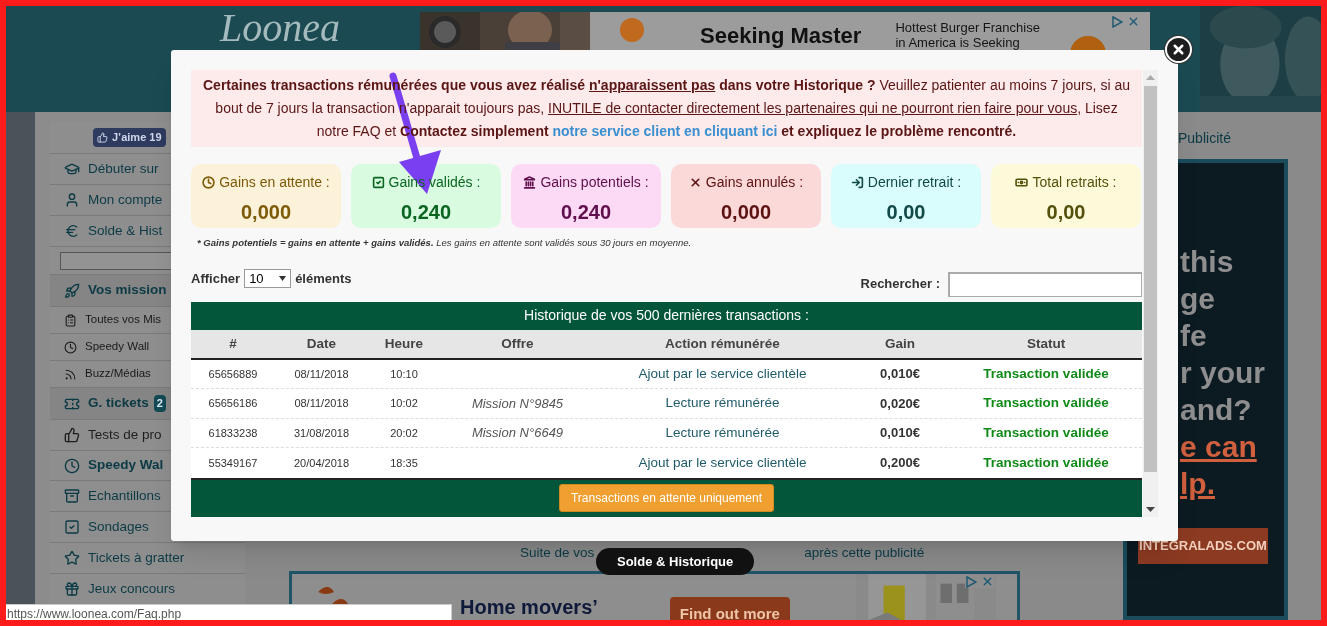 This screenshot has width=1327, height=626. Describe the element at coordinates (914, 182) in the screenshot. I see `stat-label: Dernier retrait :` at that location.